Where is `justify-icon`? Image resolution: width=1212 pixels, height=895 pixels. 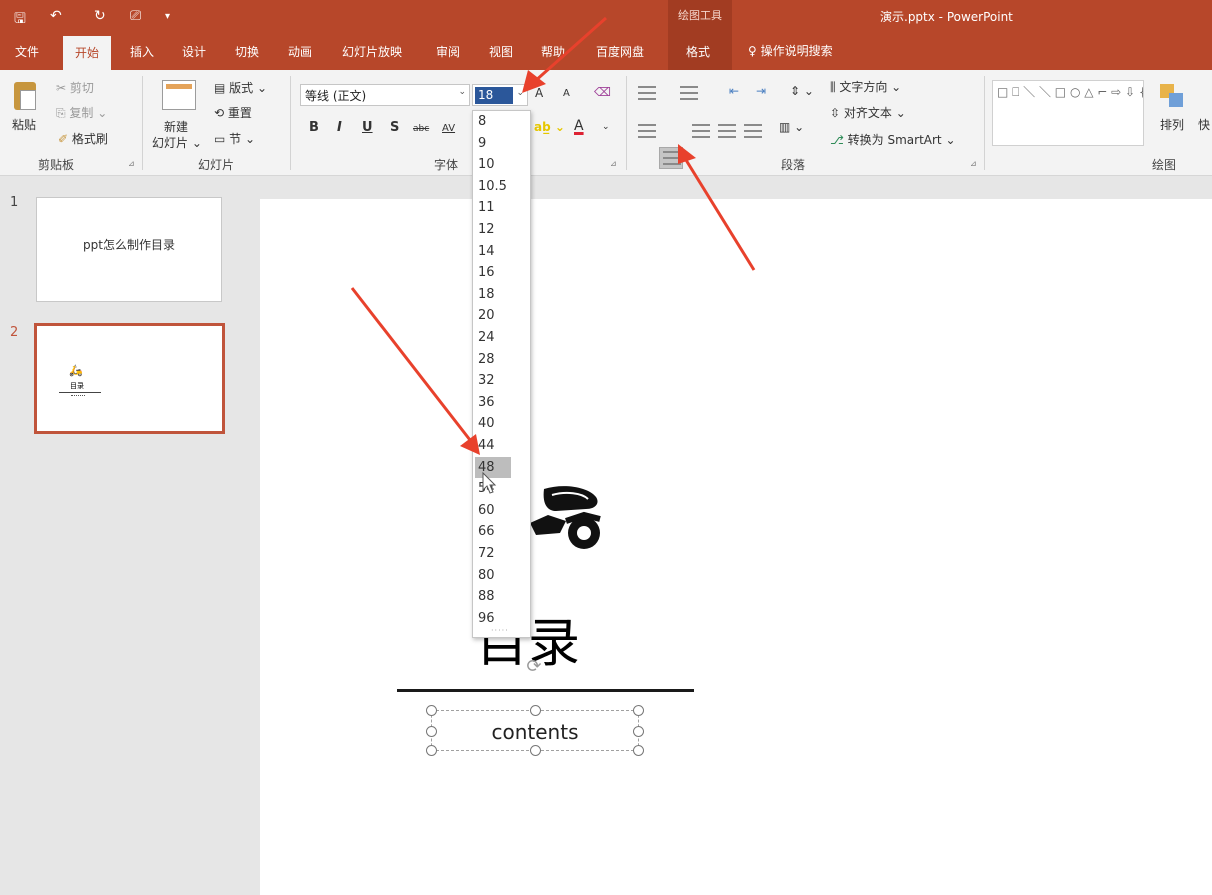
justify-icon is located at coordinates (727, 131).